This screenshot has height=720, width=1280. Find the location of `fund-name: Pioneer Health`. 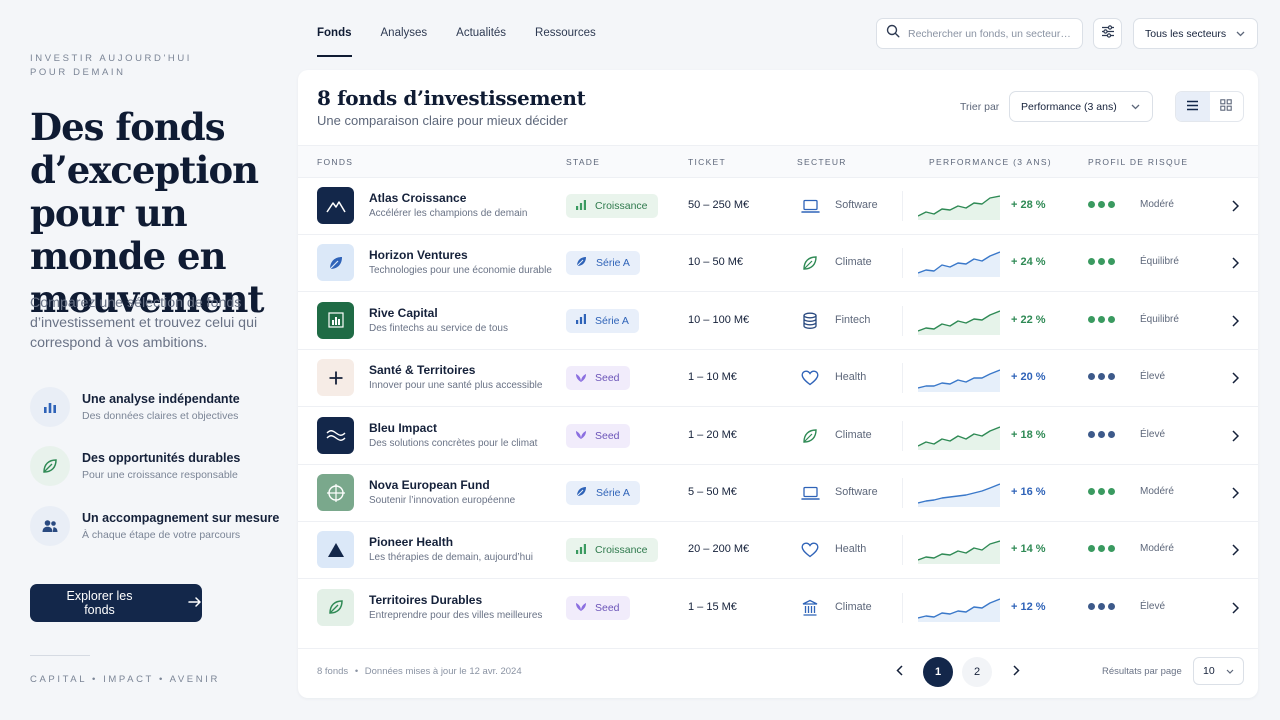

fund-name: Pioneer Health is located at coordinates (411, 542).